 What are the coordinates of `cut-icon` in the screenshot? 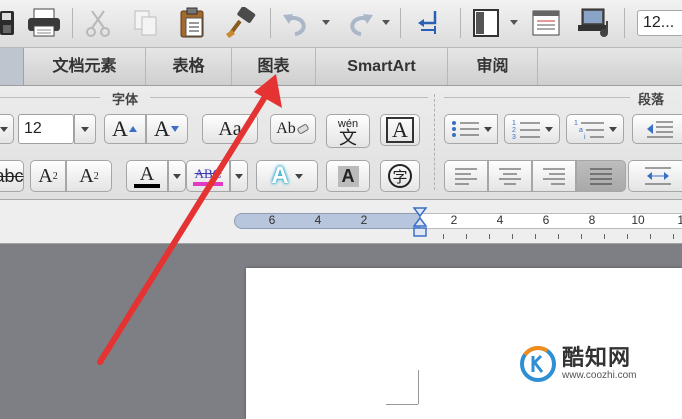 It's located at (98, 23).